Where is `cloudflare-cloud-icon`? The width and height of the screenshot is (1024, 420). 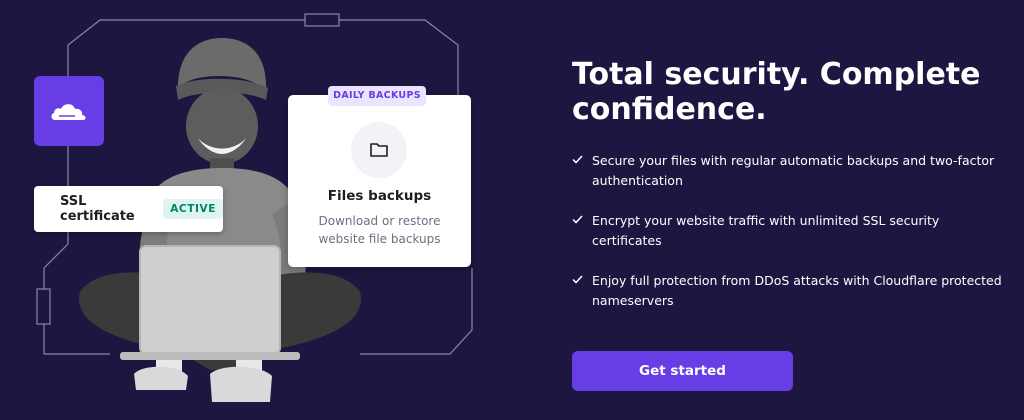
cloudflare-cloud-icon is located at coordinates (68, 112).